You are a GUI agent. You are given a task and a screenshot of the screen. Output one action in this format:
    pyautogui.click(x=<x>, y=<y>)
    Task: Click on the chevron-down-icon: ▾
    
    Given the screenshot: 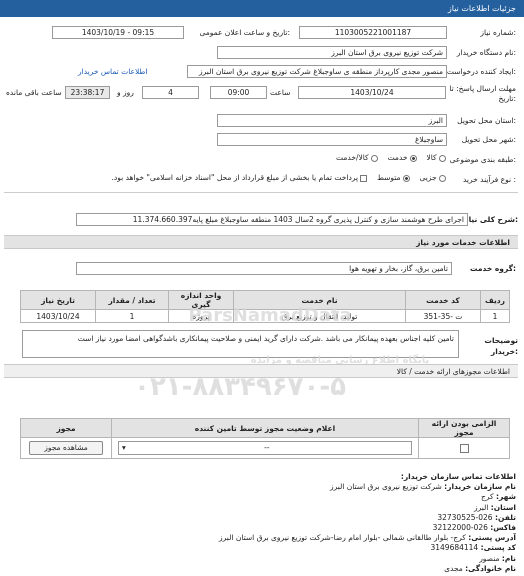 What is the action you would take?
    pyautogui.click(x=124, y=447)
    